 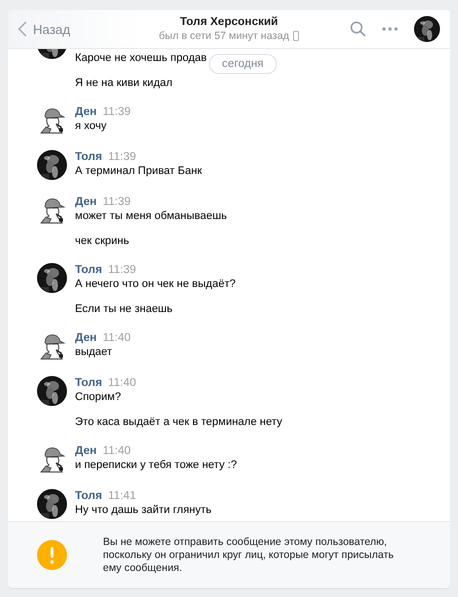 What do you see at coordinates (98, 397) in the screenshot?
I see `message-text: Спорим?` at bounding box center [98, 397].